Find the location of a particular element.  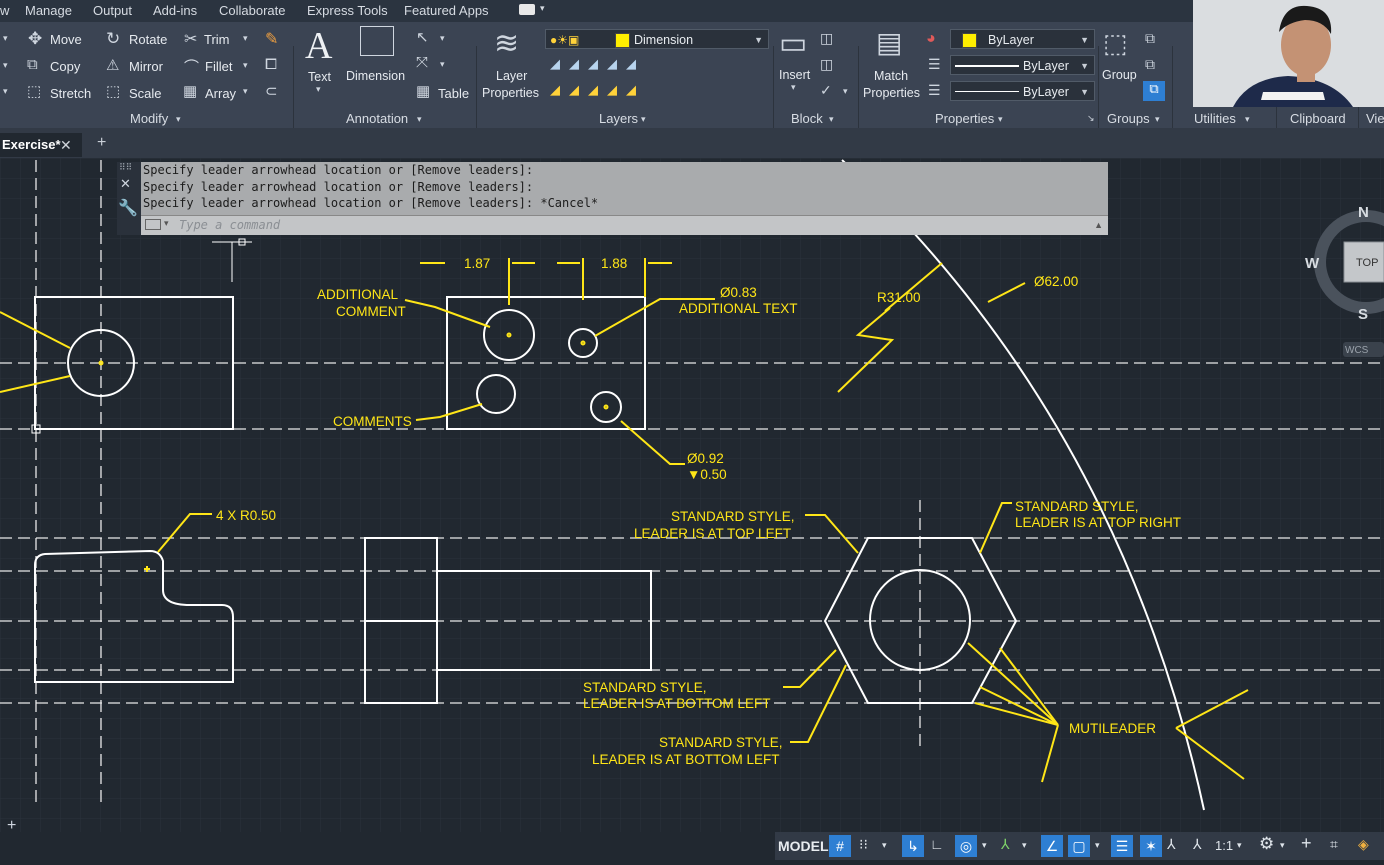

isodraft-icon: ⅄ is located at coordinates (1005, 844).